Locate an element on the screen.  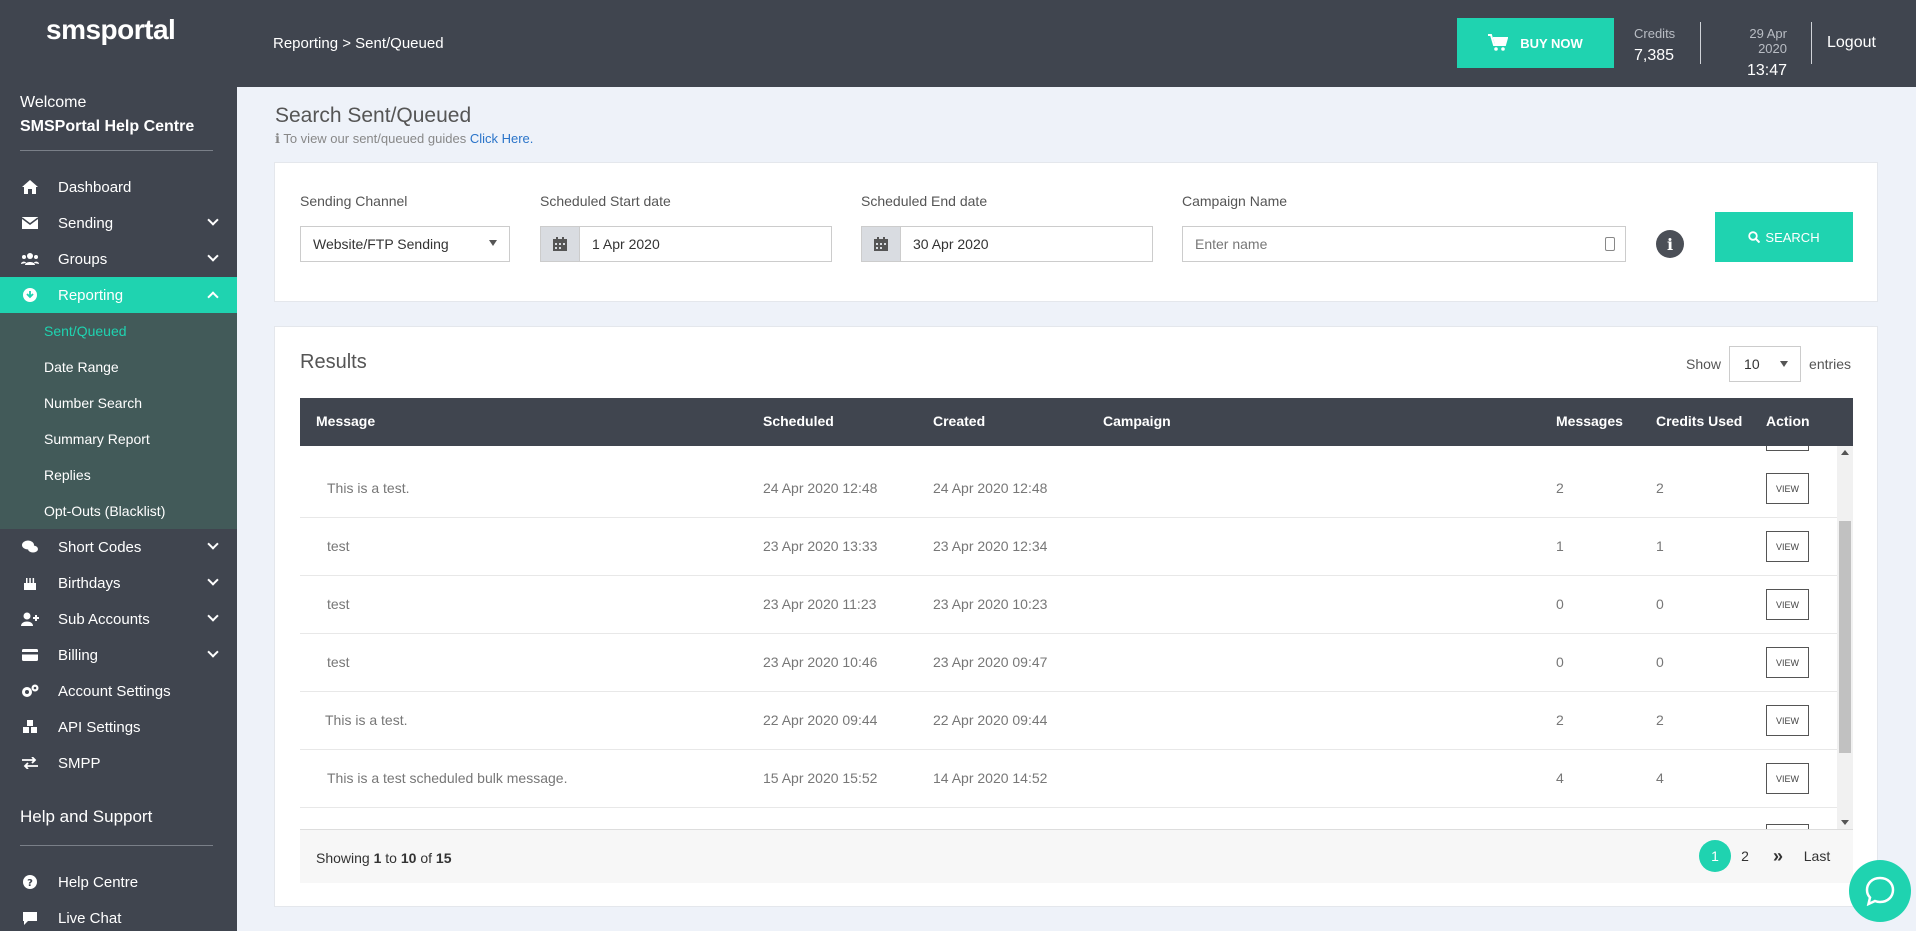
end-date-field: 30 Apr 2020 is located at coordinates (1007, 244).